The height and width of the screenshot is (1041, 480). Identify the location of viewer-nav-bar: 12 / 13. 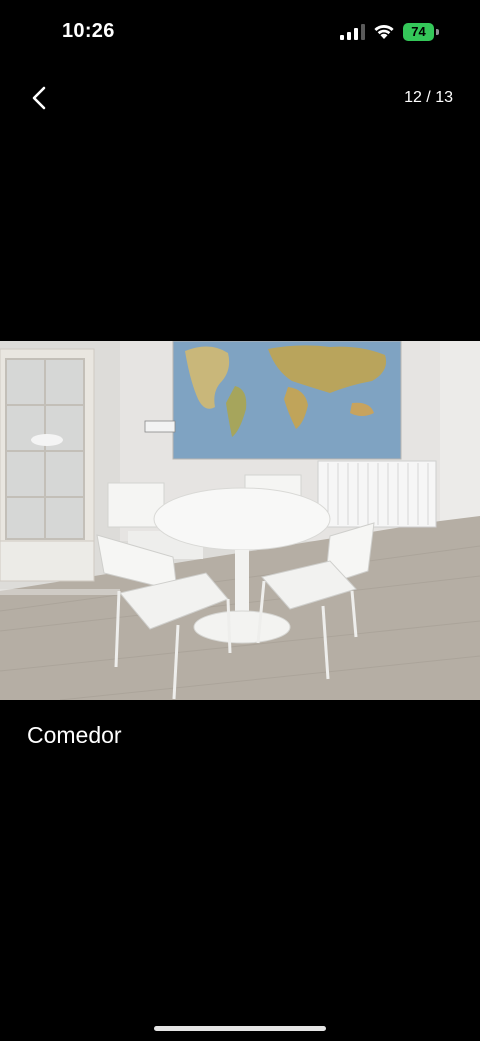
(240, 98).